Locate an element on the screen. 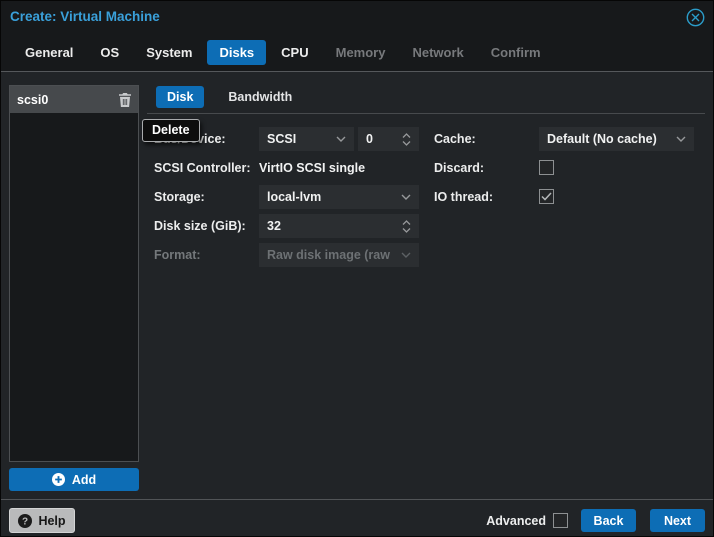 The image size is (714, 537). disk-list-panel: scsi0 is located at coordinates (74, 273).